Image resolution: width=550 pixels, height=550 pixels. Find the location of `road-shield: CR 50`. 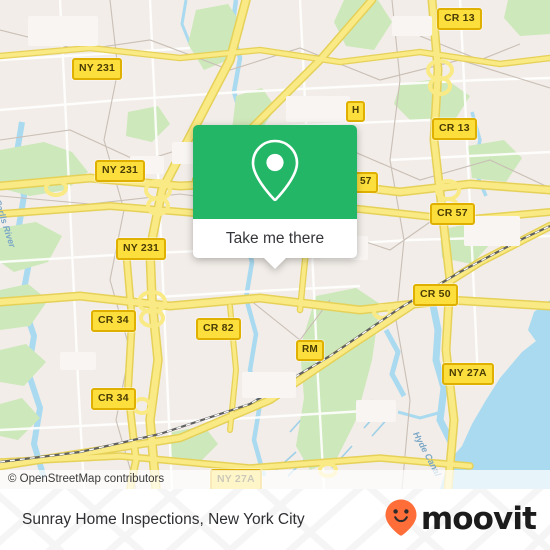

road-shield: CR 50 is located at coordinates (435, 295).